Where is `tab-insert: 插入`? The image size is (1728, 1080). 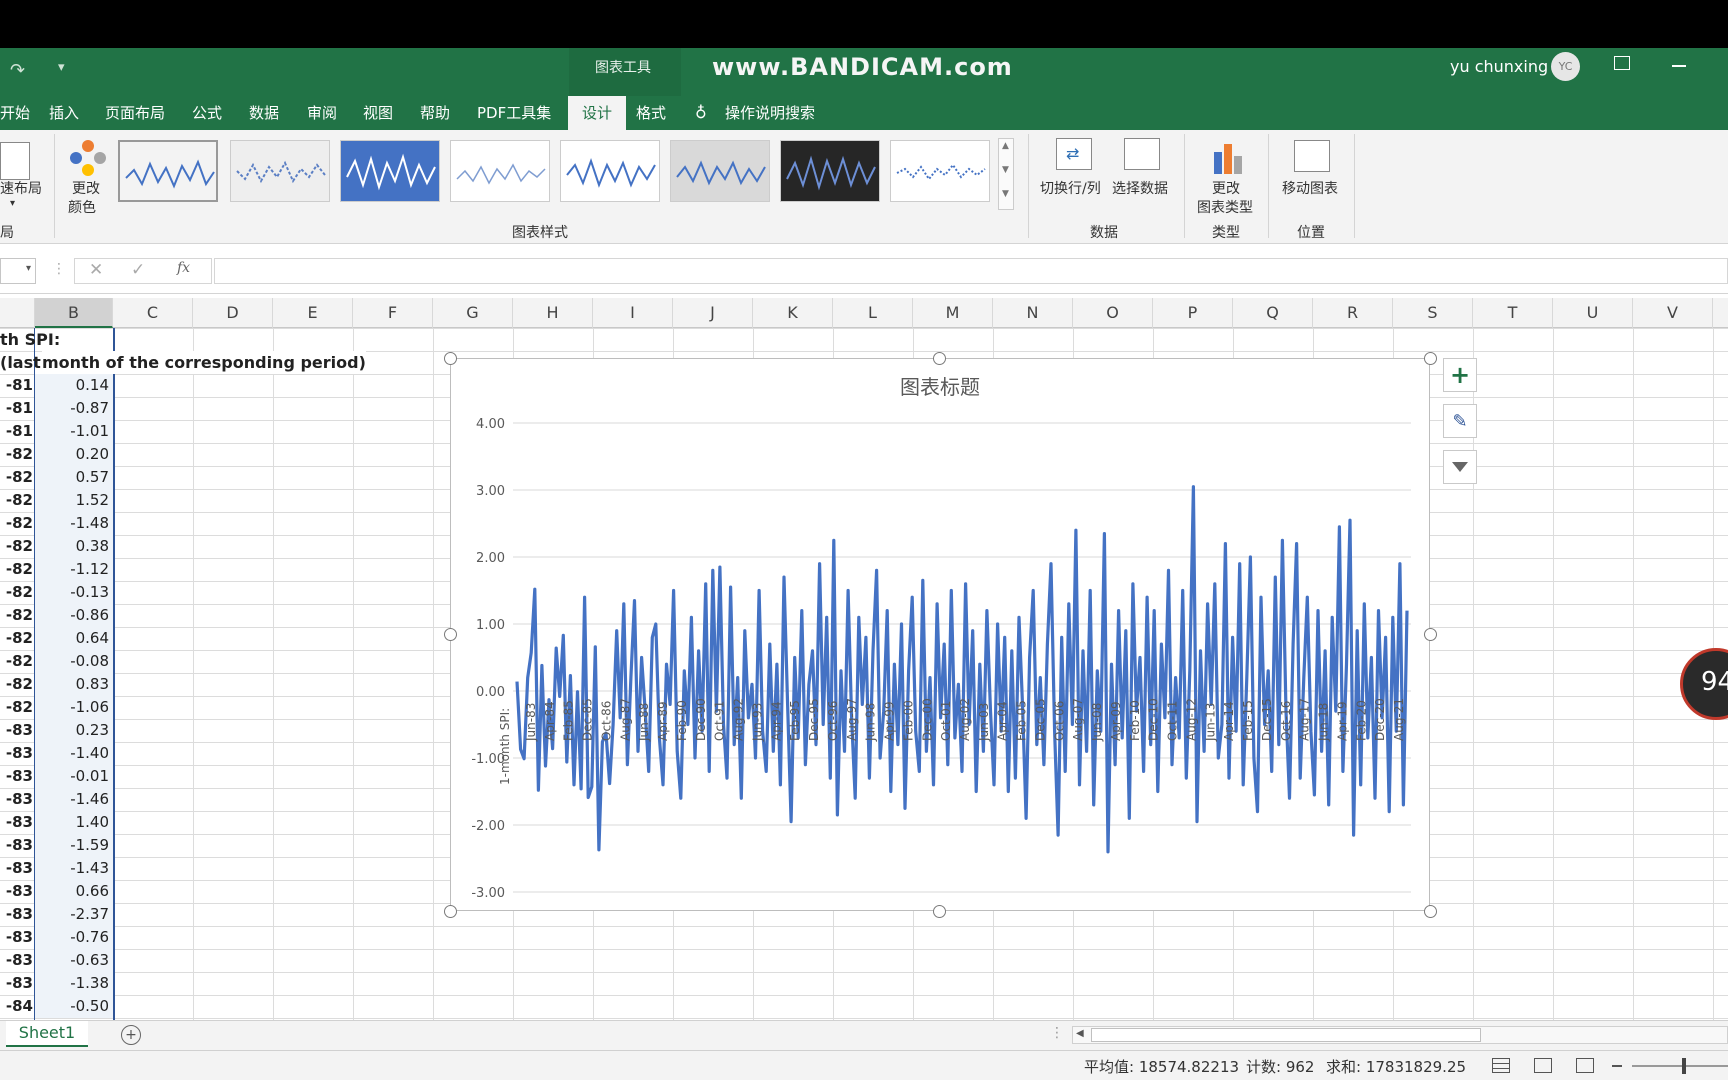 tab-insert: 插入 is located at coordinates (64, 113).